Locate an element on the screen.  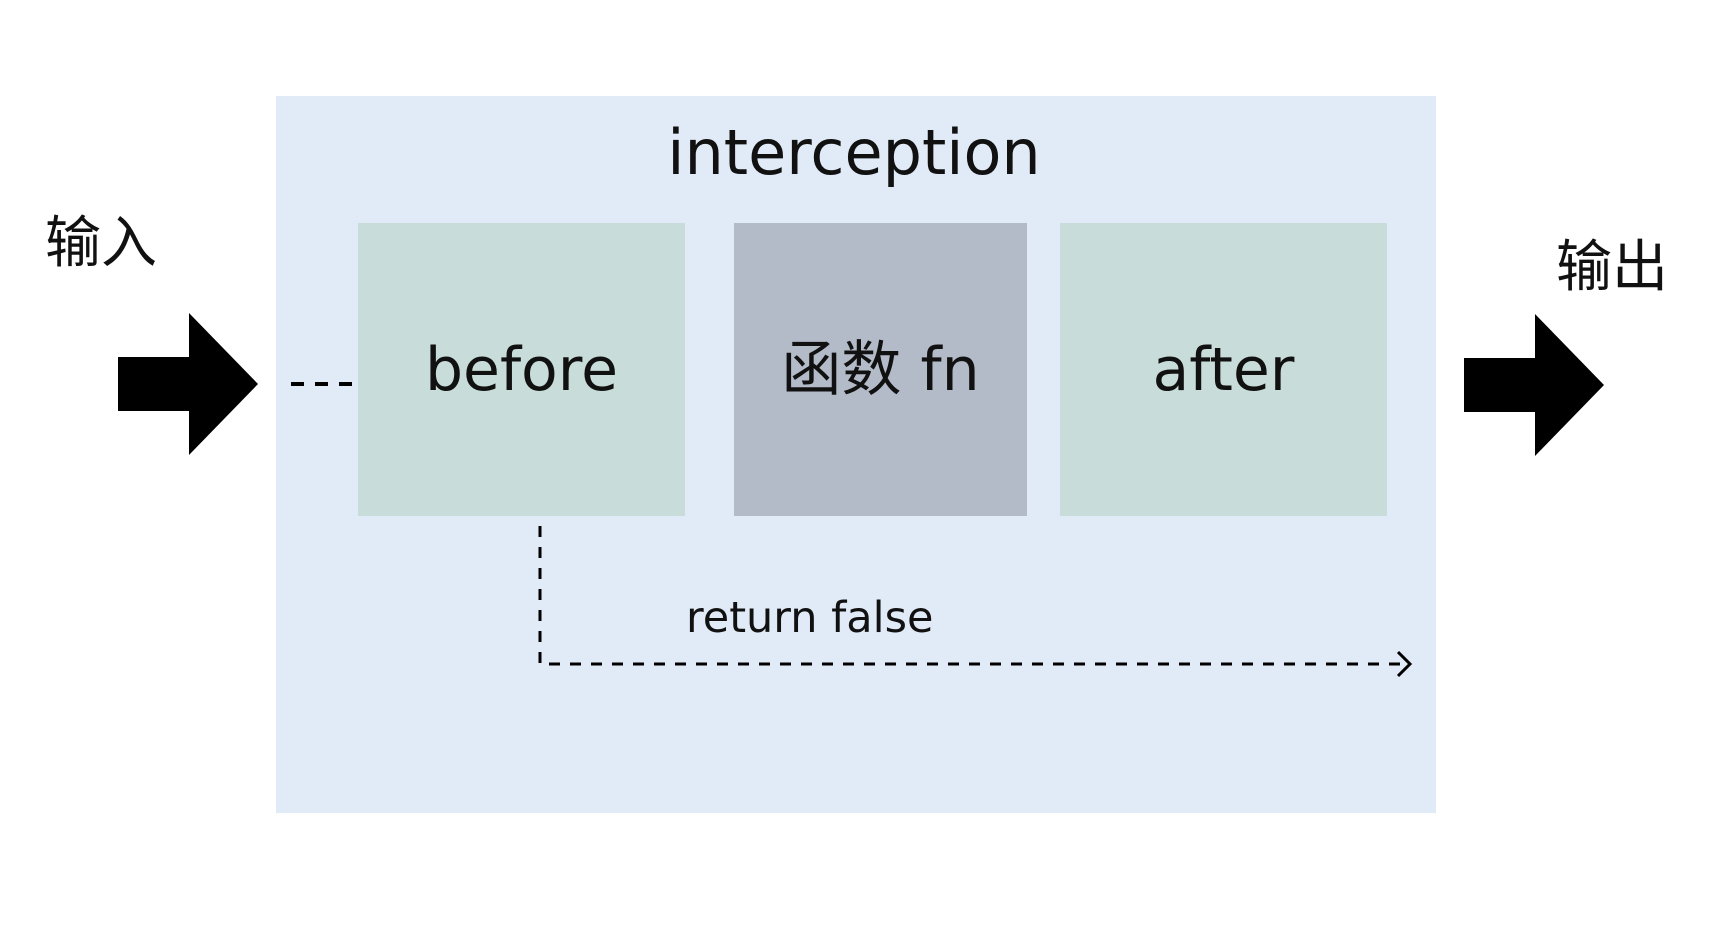
input-label: 输入 is located at coordinates (101, 243).